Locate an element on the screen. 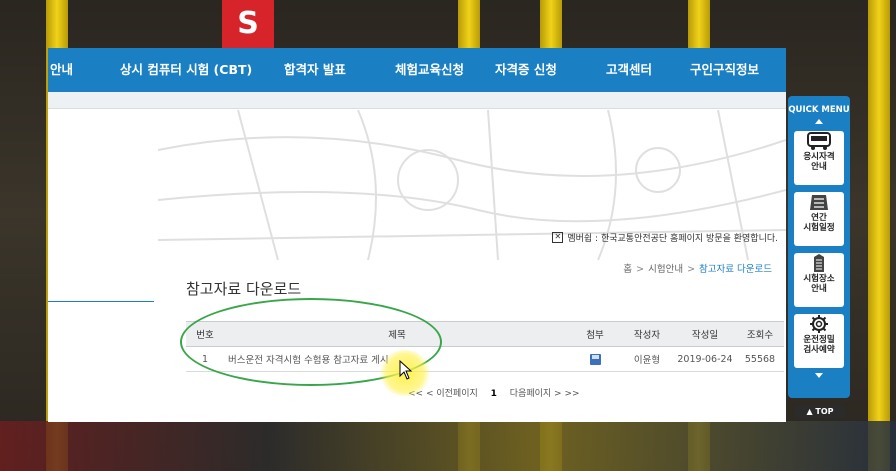 The height and width of the screenshot is (471, 896). quick-item-inspection: 운전정밀 검사예약 is located at coordinates (819, 341).